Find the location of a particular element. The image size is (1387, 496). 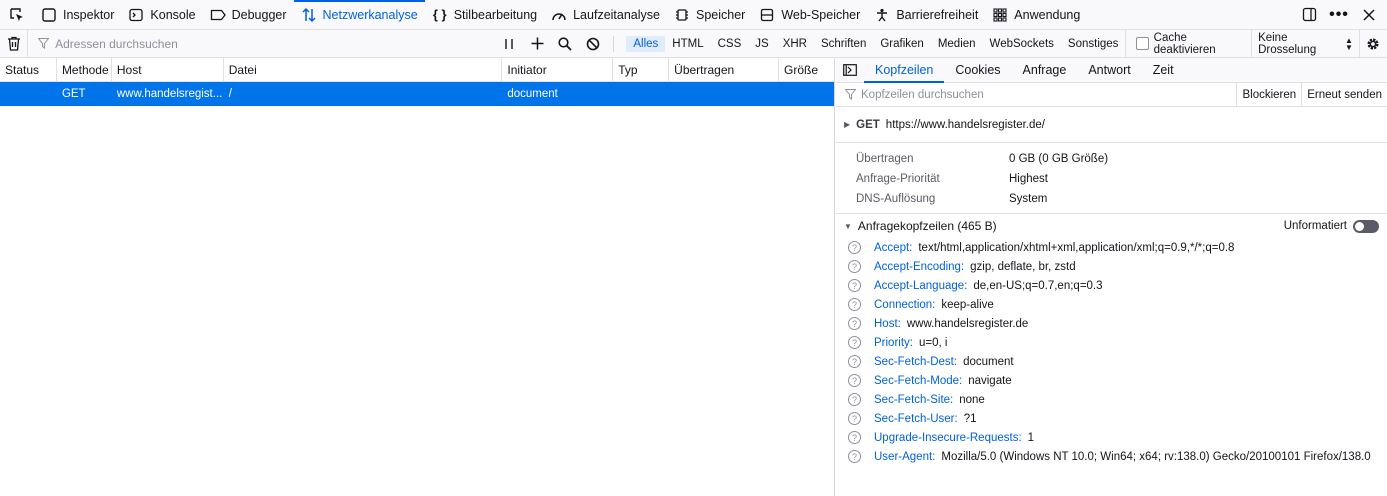

type-filter-websockets: WebSockets is located at coordinates (1022, 44).